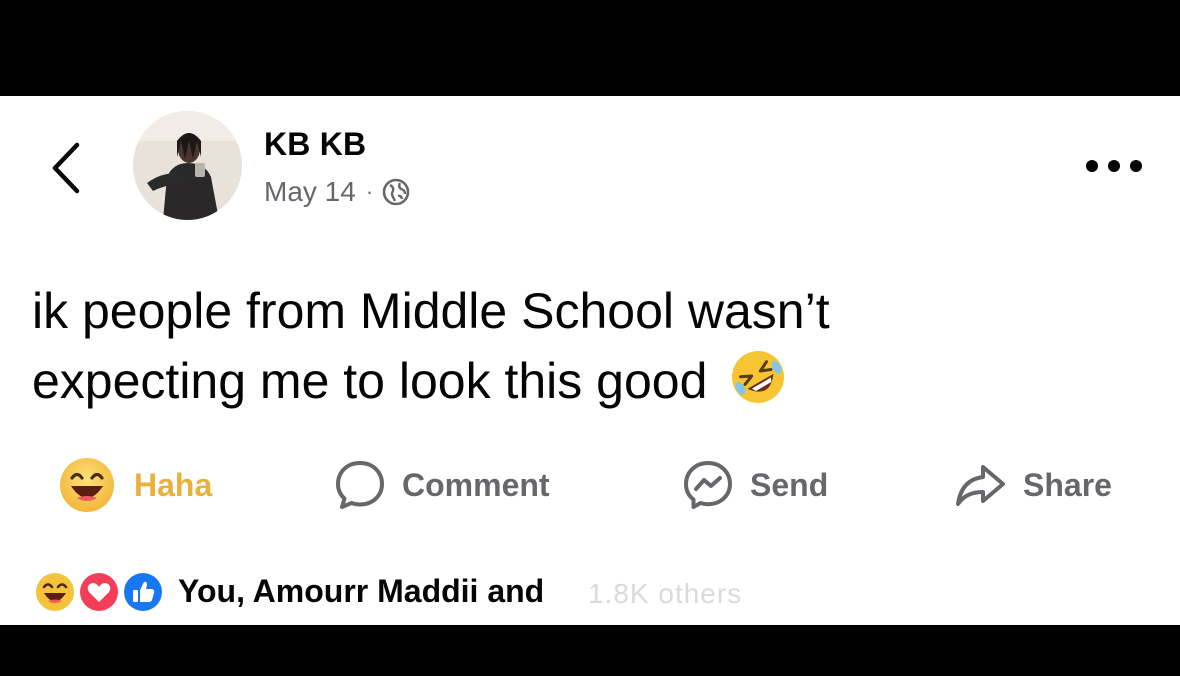 The image size is (1180, 676). I want to click on haha-emoji-icon, so click(87, 485).